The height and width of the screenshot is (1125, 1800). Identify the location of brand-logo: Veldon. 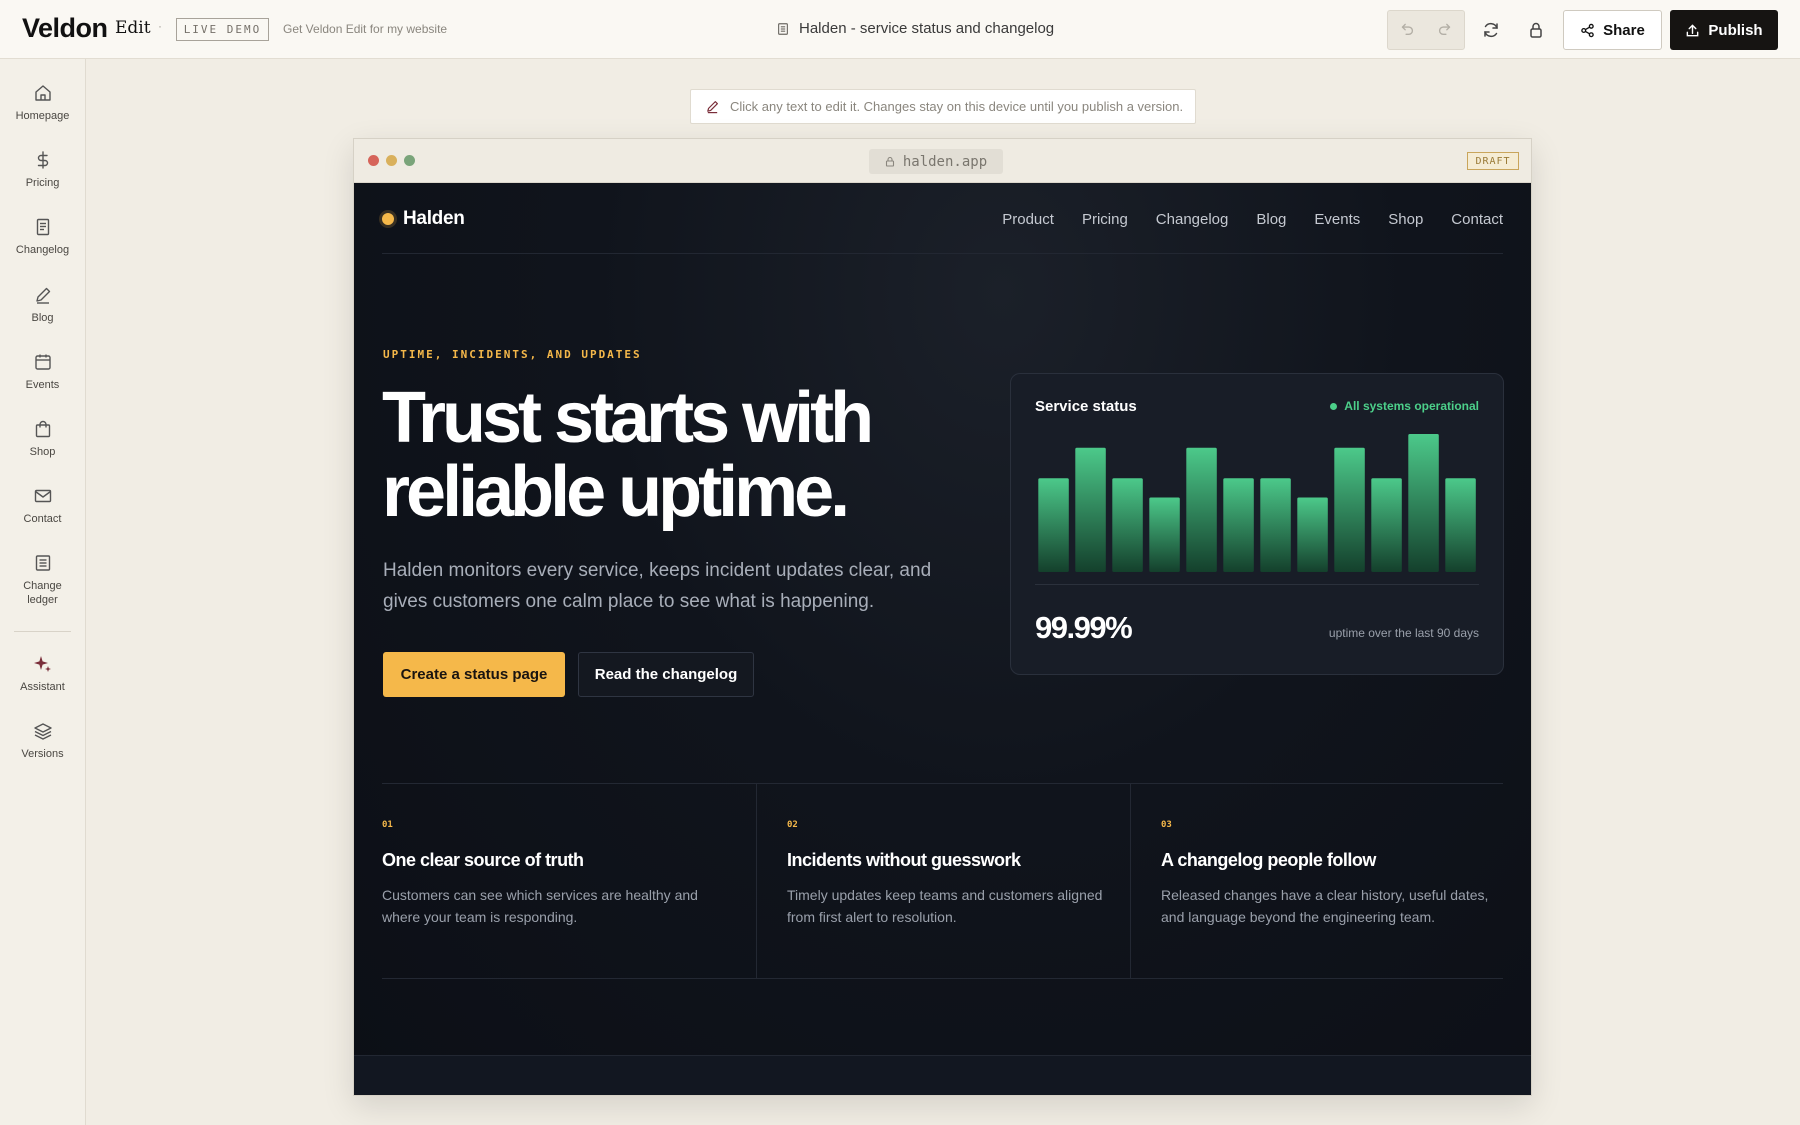
(65, 28).